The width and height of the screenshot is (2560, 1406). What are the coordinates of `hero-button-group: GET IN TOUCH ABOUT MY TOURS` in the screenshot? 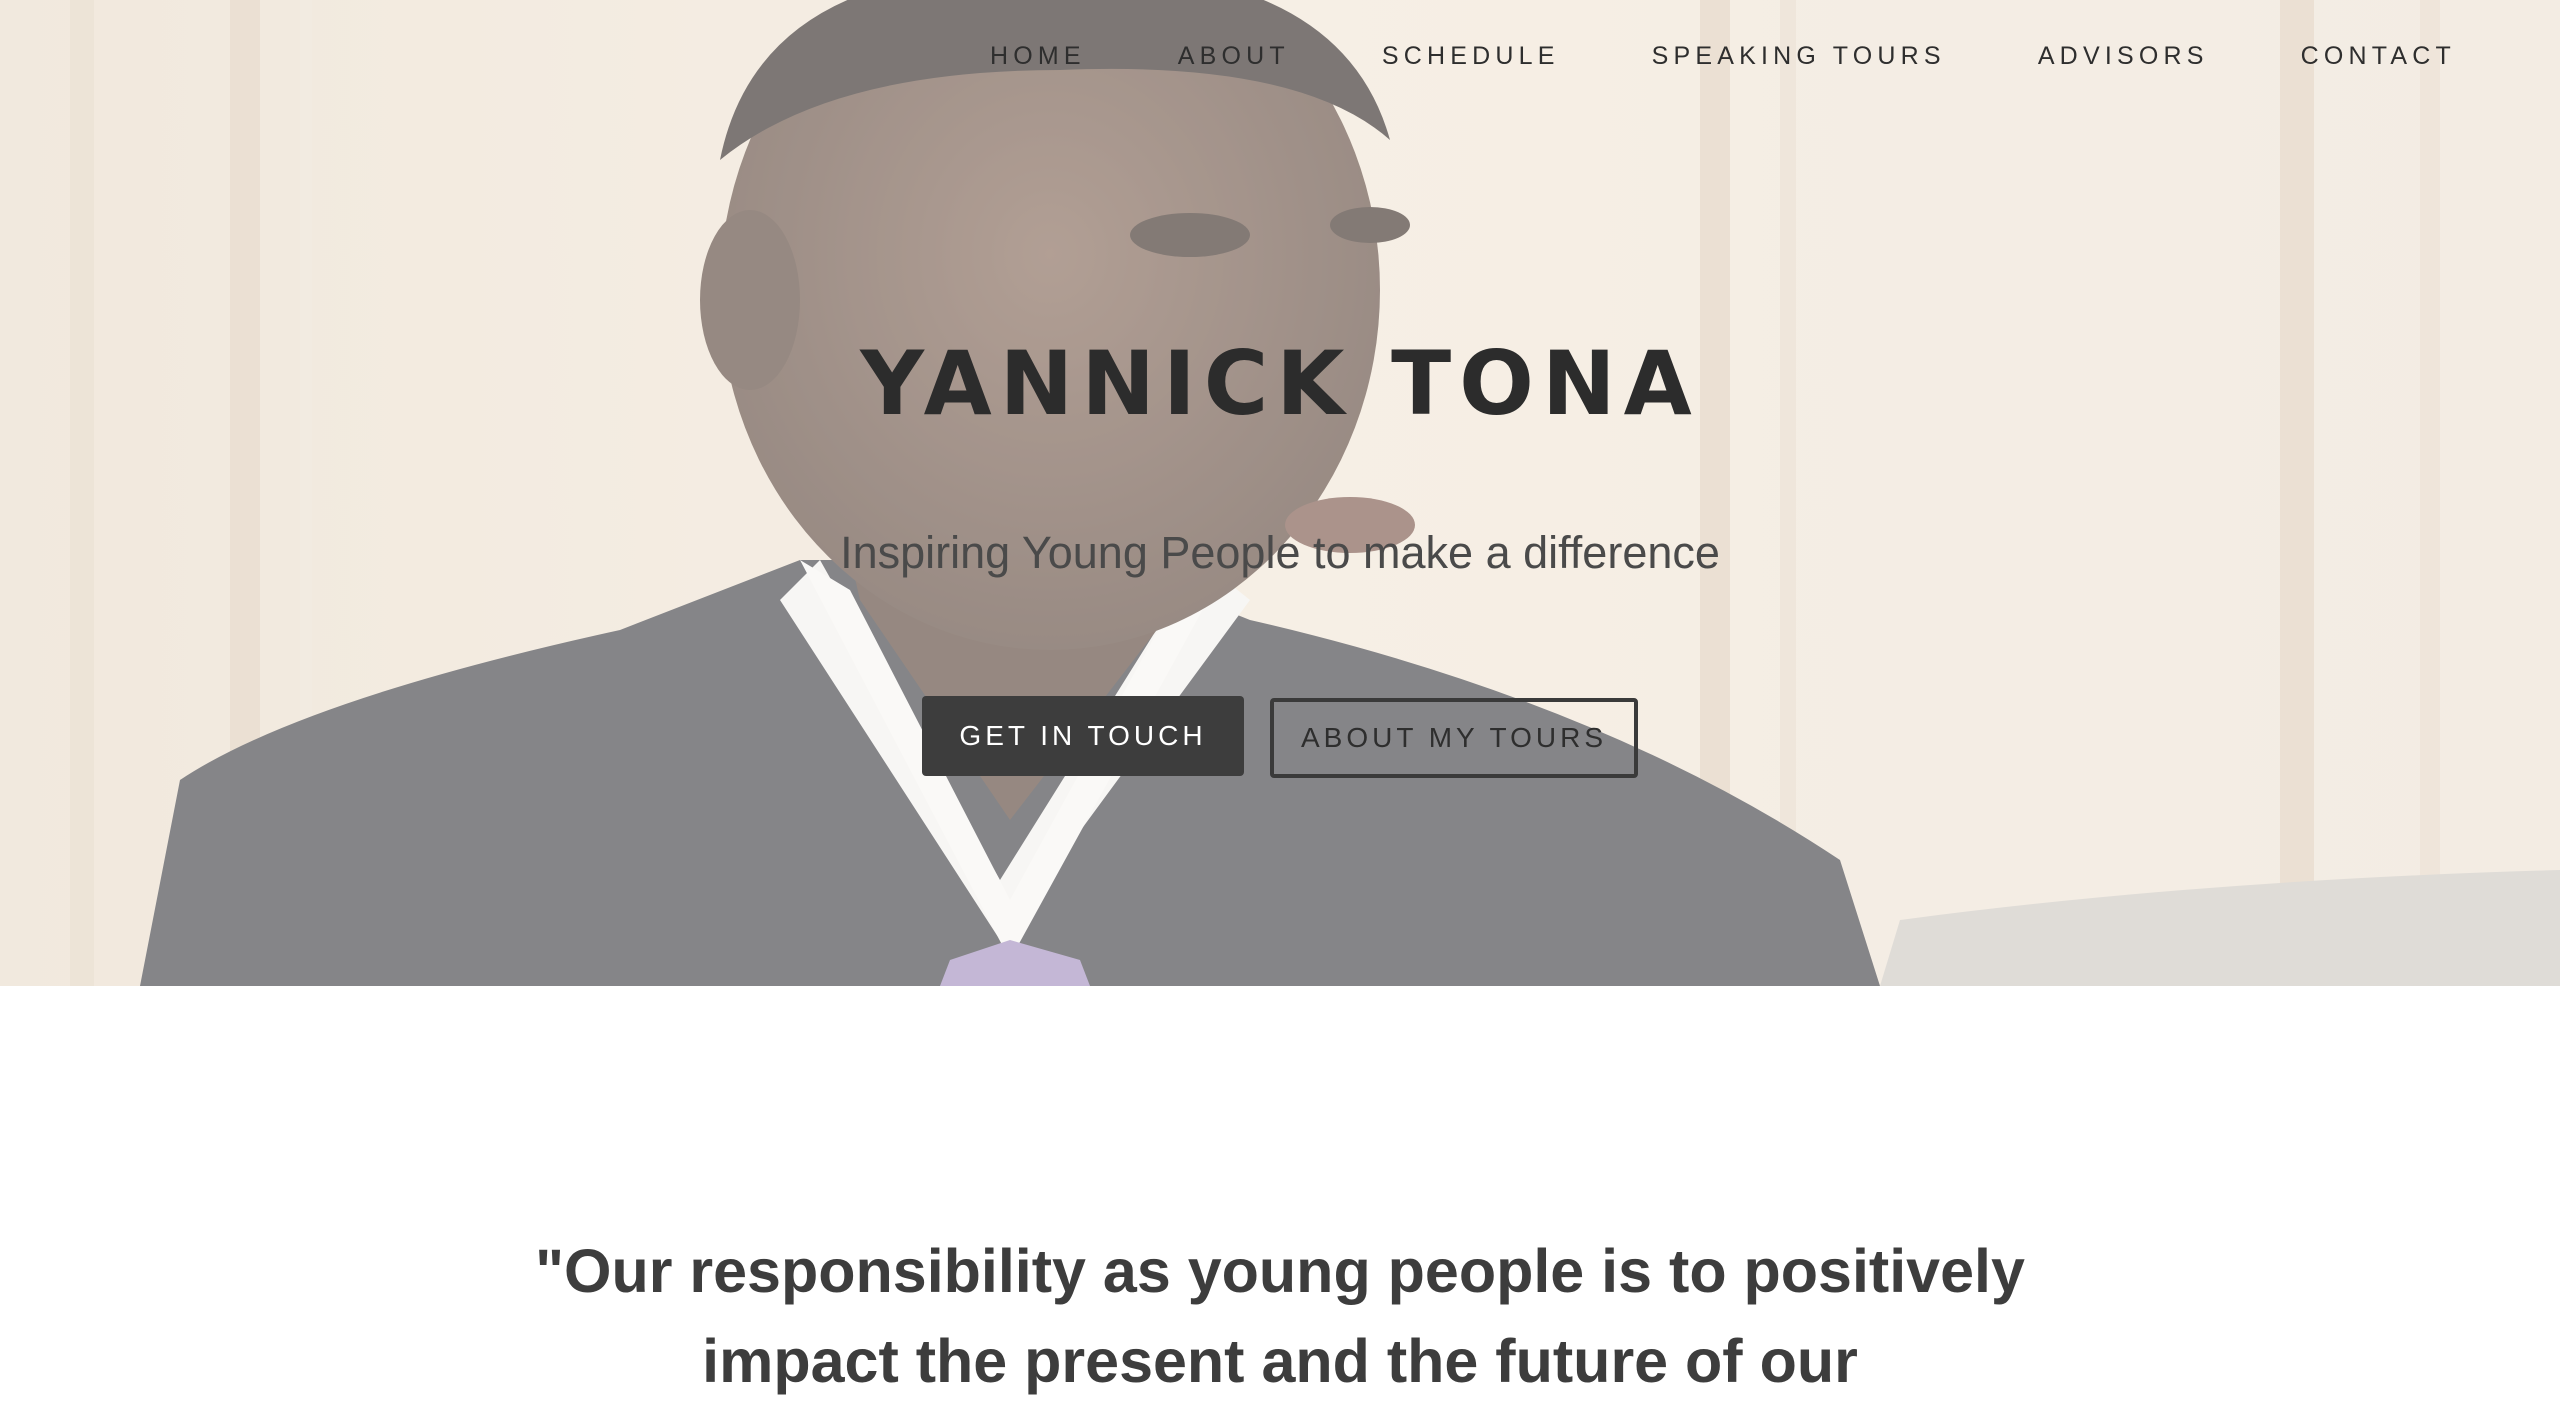 It's located at (1280, 737).